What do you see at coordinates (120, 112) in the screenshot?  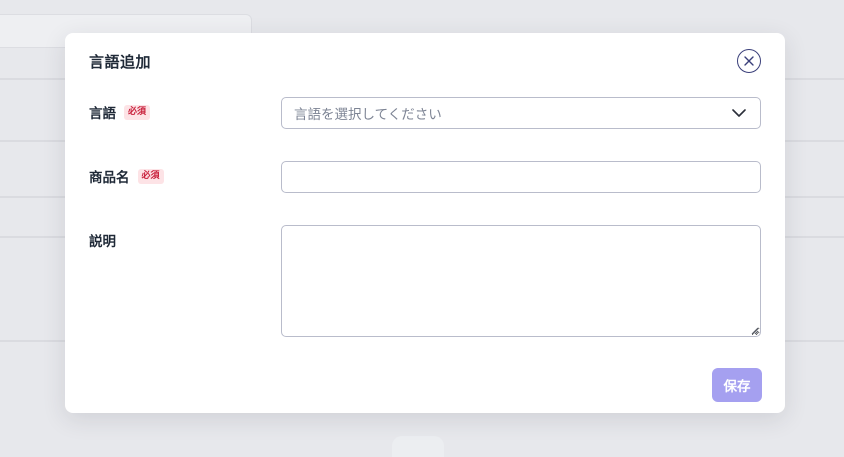 I see `language-label-row: 言語 必須` at bounding box center [120, 112].